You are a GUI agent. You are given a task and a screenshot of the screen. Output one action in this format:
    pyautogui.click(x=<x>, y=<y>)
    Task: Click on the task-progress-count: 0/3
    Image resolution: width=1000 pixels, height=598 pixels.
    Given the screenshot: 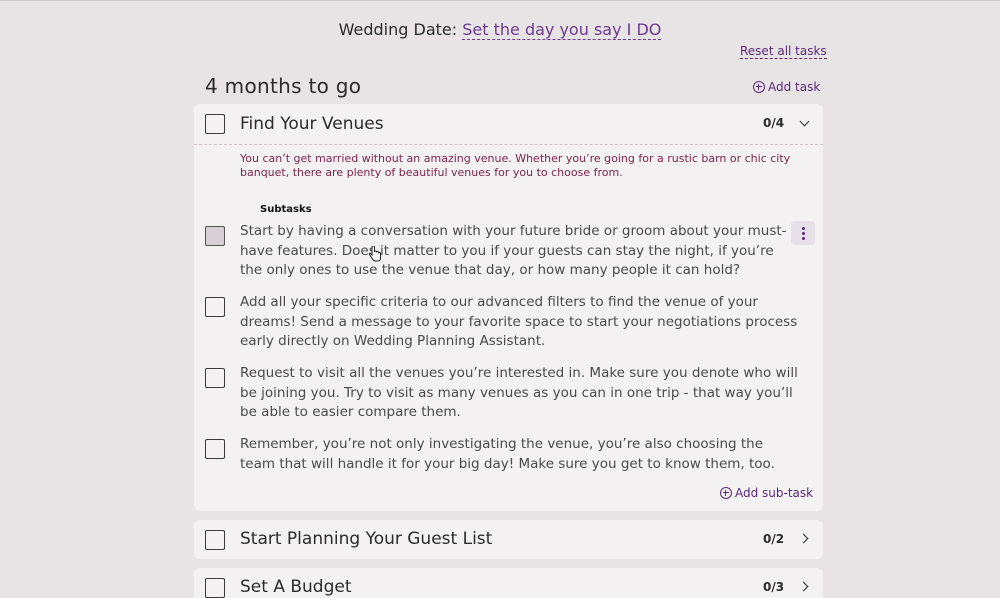 What is the action you would take?
    pyautogui.click(x=774, y=587)
    